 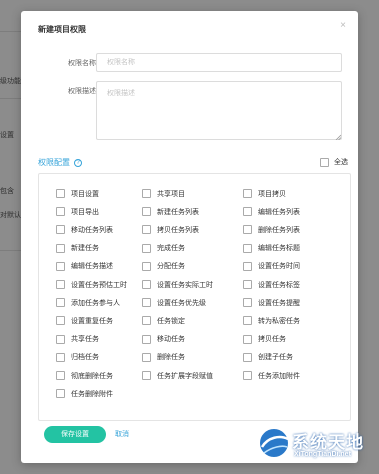 What do you see at coordinates (279, 249) in the screenshot?
I see `permission-label: 编辑任务标题` at bounding box center [279, 249].